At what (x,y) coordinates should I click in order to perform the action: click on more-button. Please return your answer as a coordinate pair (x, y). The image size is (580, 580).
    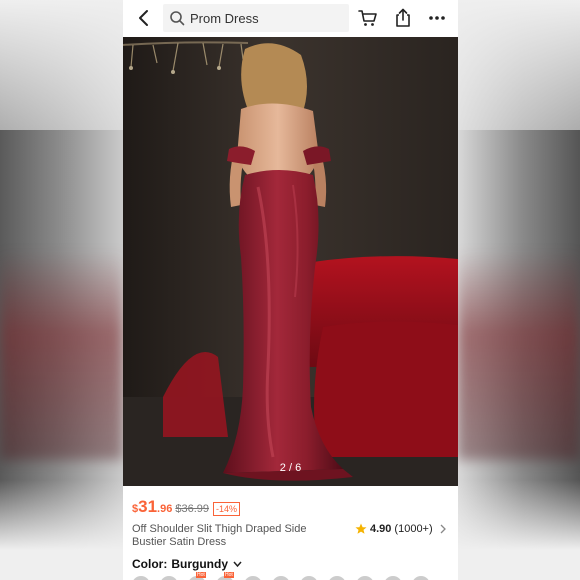
    Looking at the image, I should click on (437, 18).